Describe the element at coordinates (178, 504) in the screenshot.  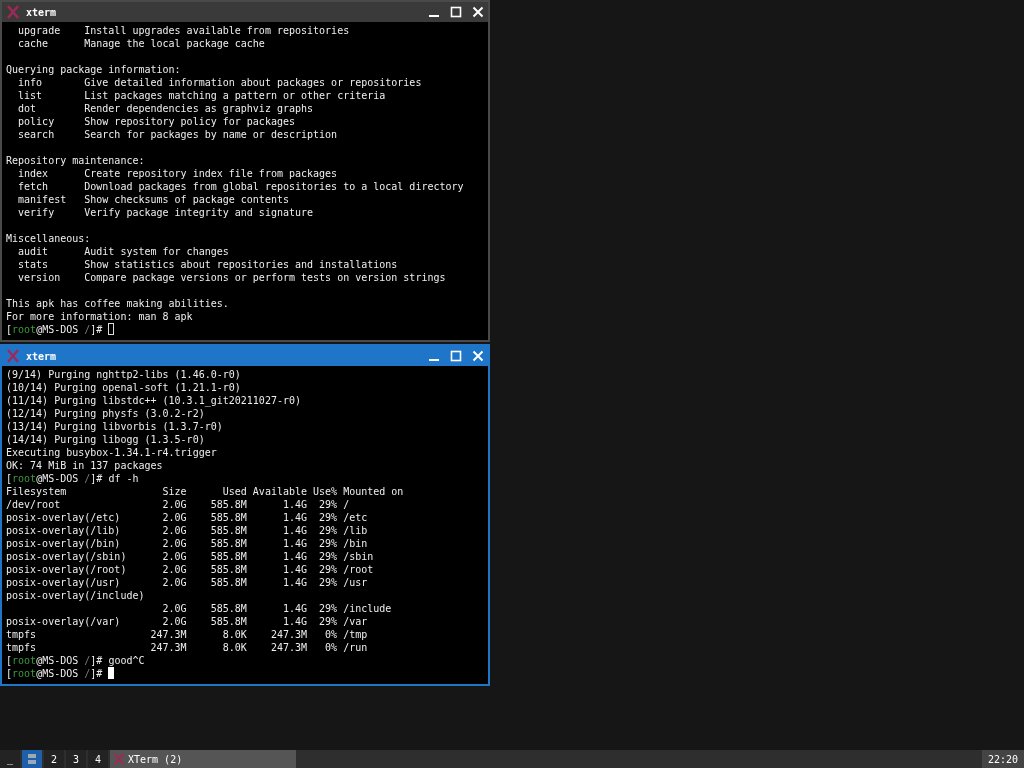
I see `terminal-line: /dev/root 2.0G 585.8M 1.4G 29% /` at that location.